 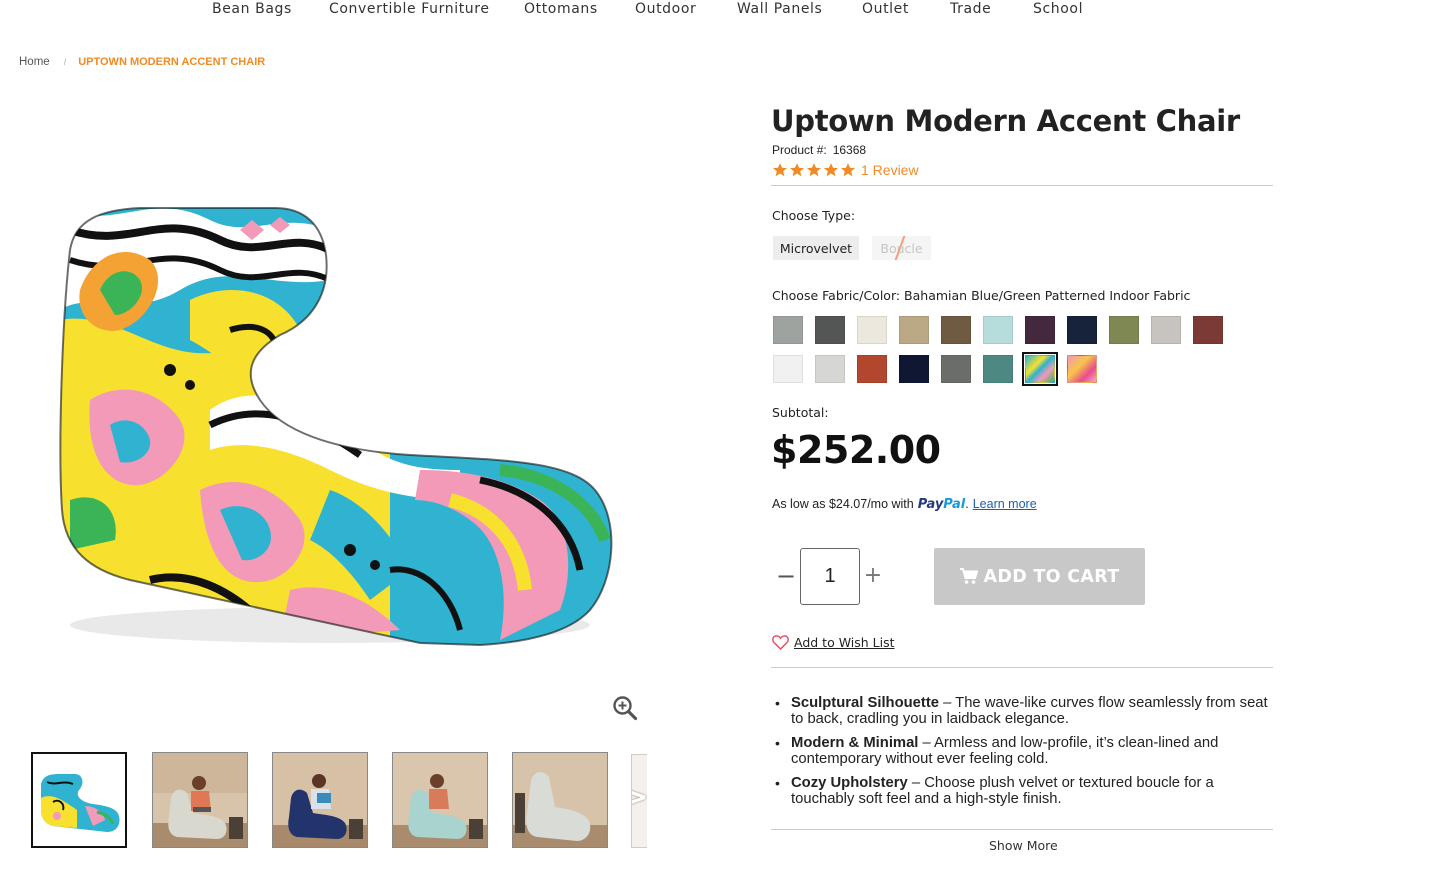 What do you see at coordinates (639, 797) in the screenshot?
I see `chevron-right-icon: >` at bounding box center [639, 797].